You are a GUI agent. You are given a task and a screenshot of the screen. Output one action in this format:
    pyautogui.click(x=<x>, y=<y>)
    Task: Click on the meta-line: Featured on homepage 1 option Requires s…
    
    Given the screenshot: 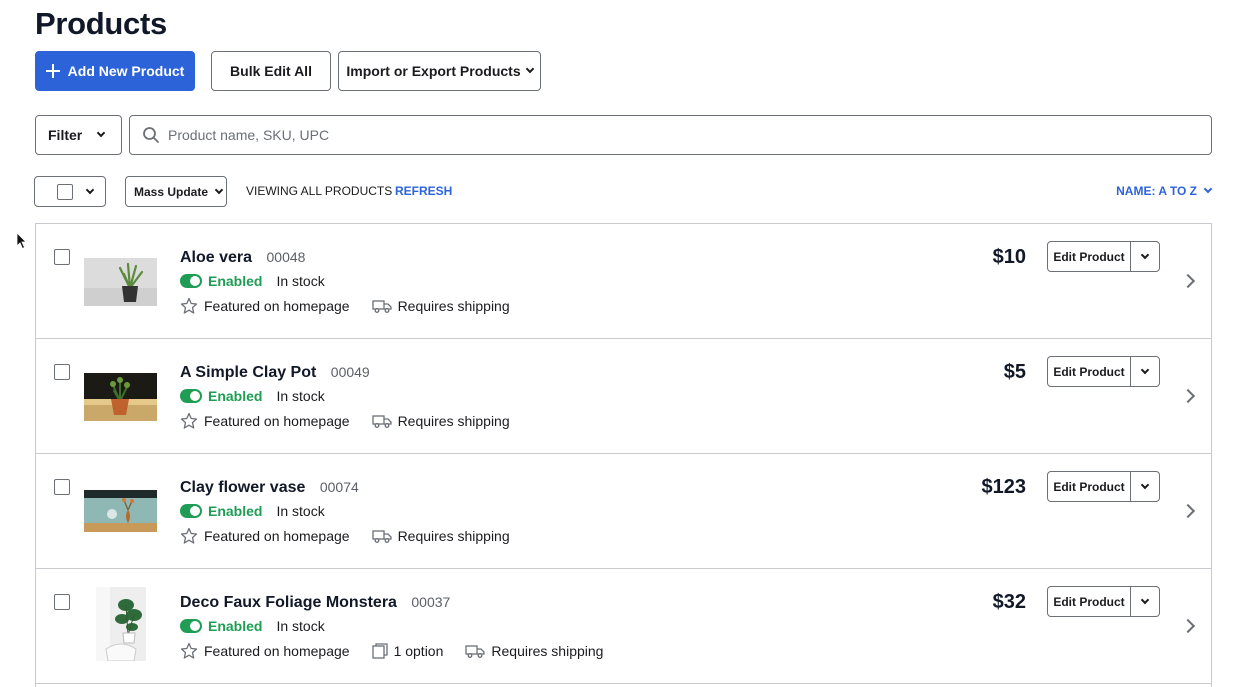 What is the action you would take?
    pyautogui.click(x=402, y=651)
    